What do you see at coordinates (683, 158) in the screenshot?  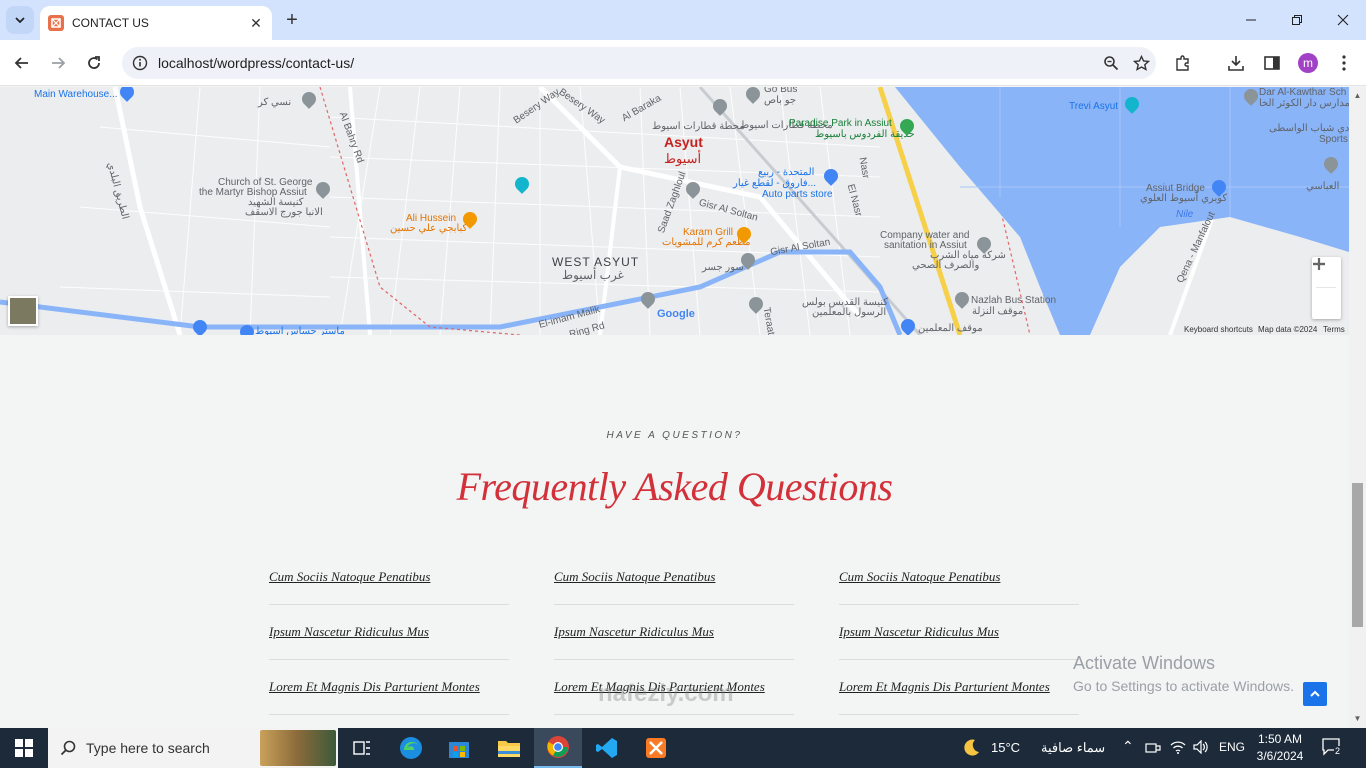 I see `map-label-city-ar: أسيوط` at bounding box center [683, 158].